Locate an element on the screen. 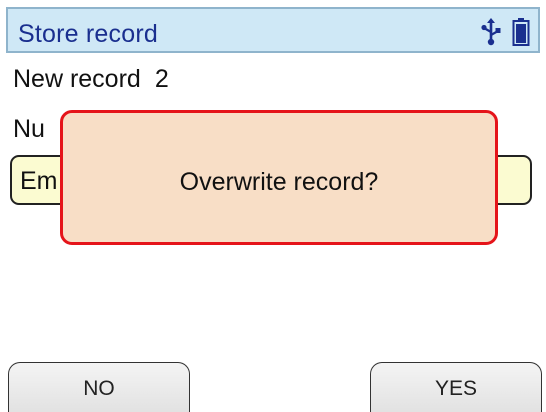 This screenshot has height=412, width=546. dialog-message: Overwrite record? is located at coordinates (279, 182).